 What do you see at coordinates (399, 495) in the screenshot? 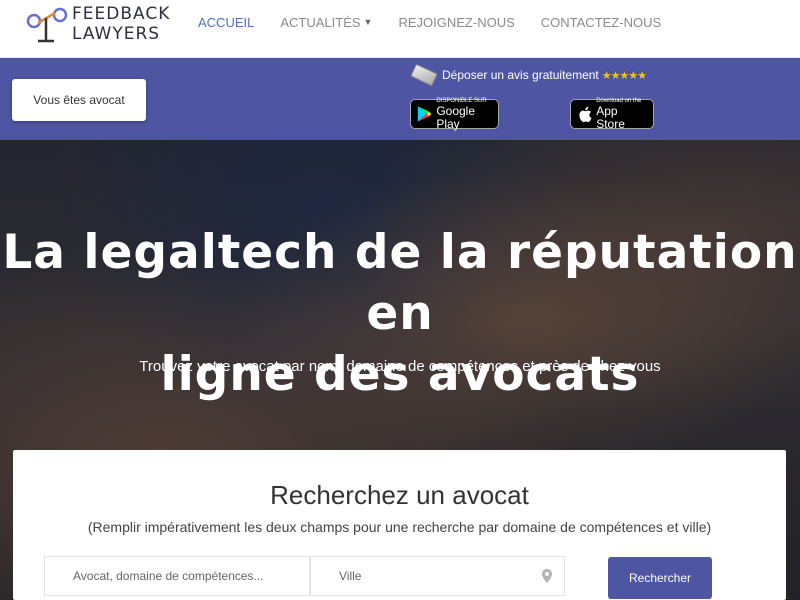
I see `search-title: Recherchez un avocat` at bounding box center [399, 495].